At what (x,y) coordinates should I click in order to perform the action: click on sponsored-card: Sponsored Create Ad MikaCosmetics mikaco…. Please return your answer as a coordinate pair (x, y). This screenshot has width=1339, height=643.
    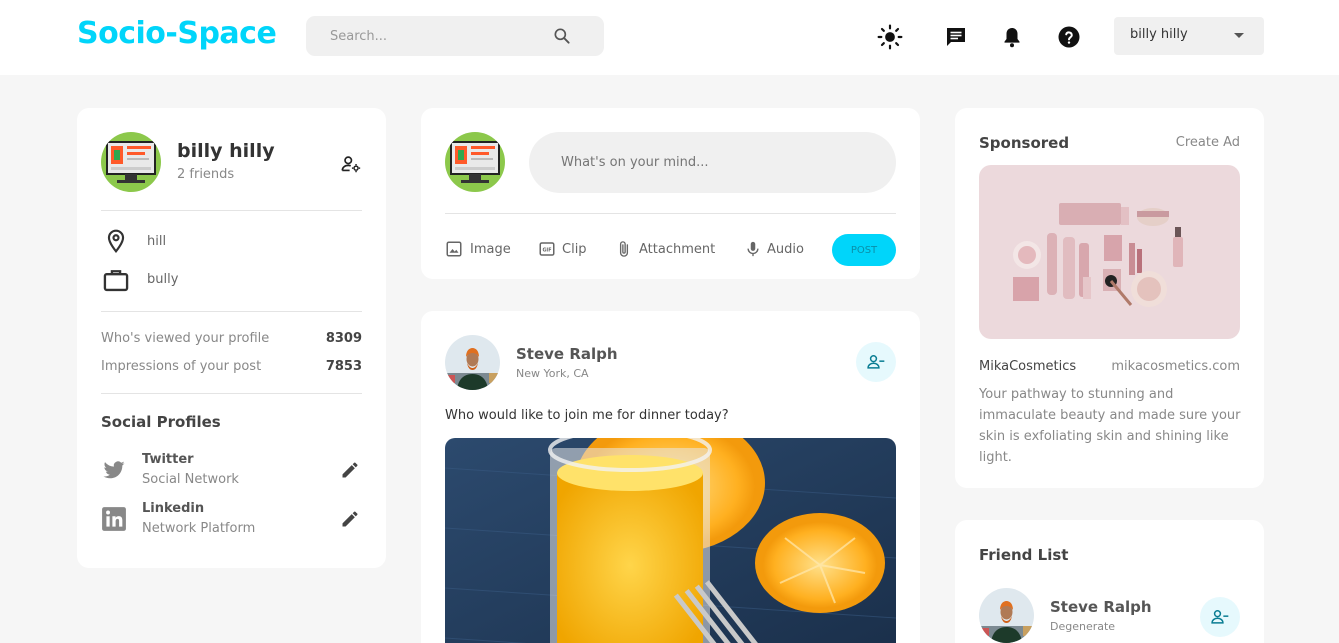
    Looking at the image, I should click on (1109, 298).